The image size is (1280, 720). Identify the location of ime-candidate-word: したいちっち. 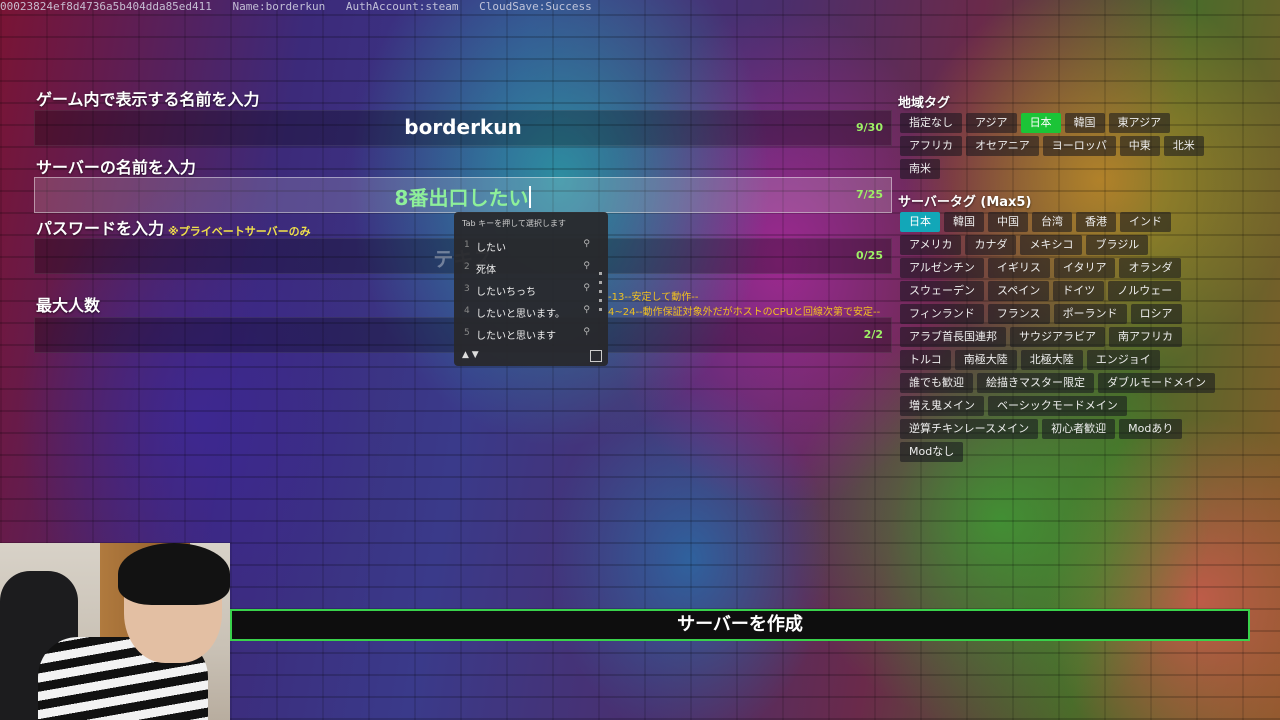
(506, 292).